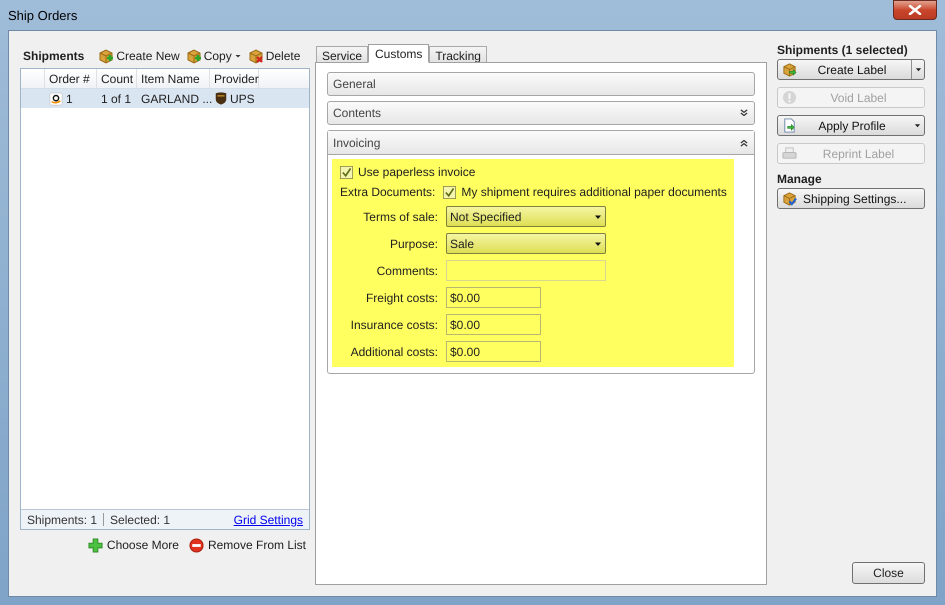 Image resolution: width=945 pixels, height=605 pixels. What do you see at coordinates (247, 545) in the screenshot?
I see `action-button: Remove From List` at bounding box center [247, 545].